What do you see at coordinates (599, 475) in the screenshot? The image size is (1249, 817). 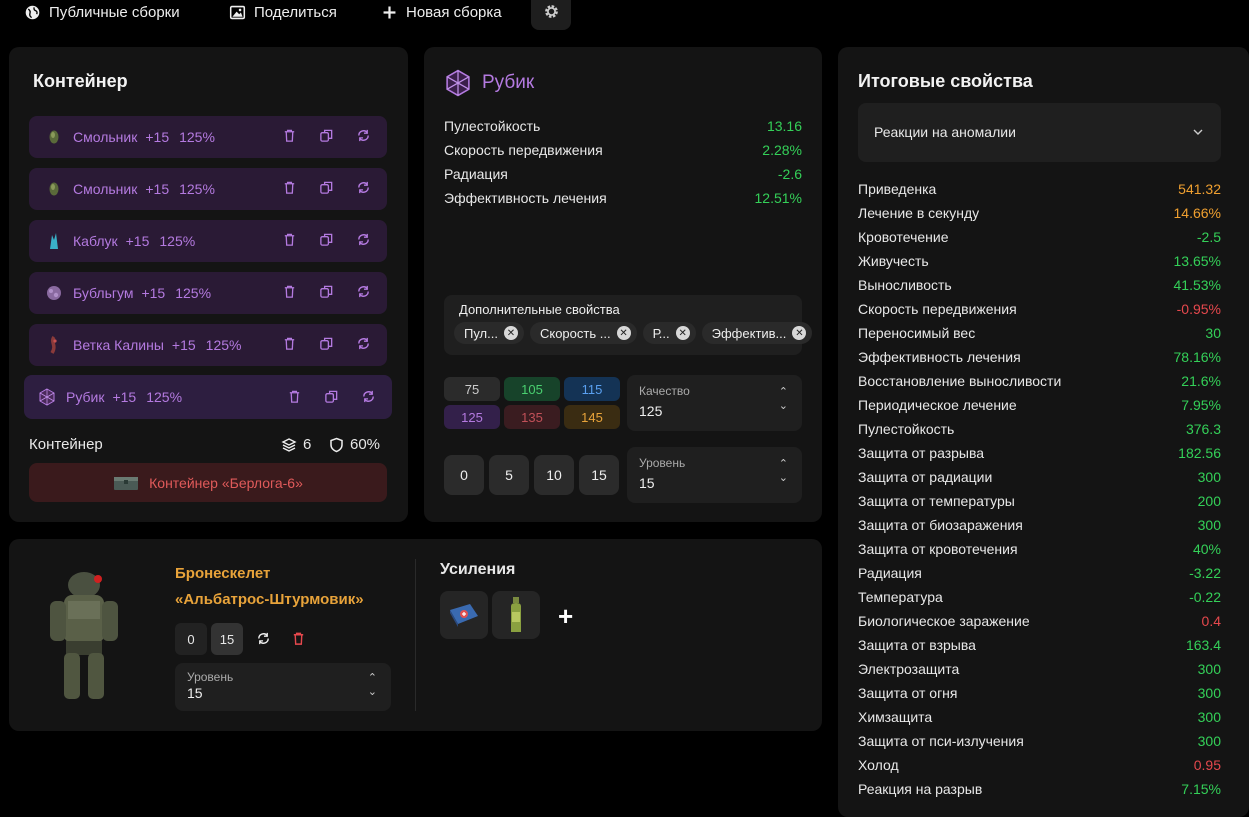 I see `level-button-15: 15` at bounding box center [599, 475].